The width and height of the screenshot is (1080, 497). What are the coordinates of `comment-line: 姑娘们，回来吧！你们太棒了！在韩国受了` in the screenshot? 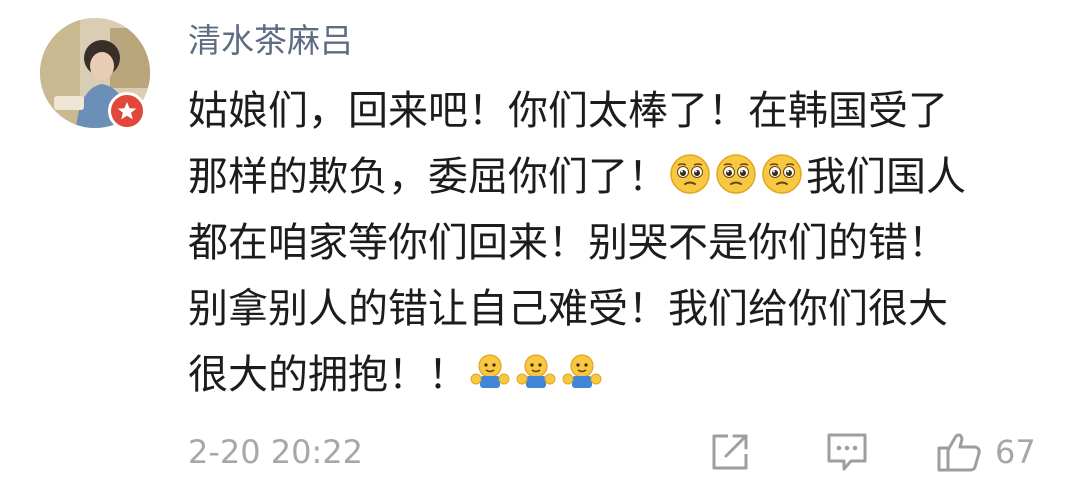 It's located at (568, 111).